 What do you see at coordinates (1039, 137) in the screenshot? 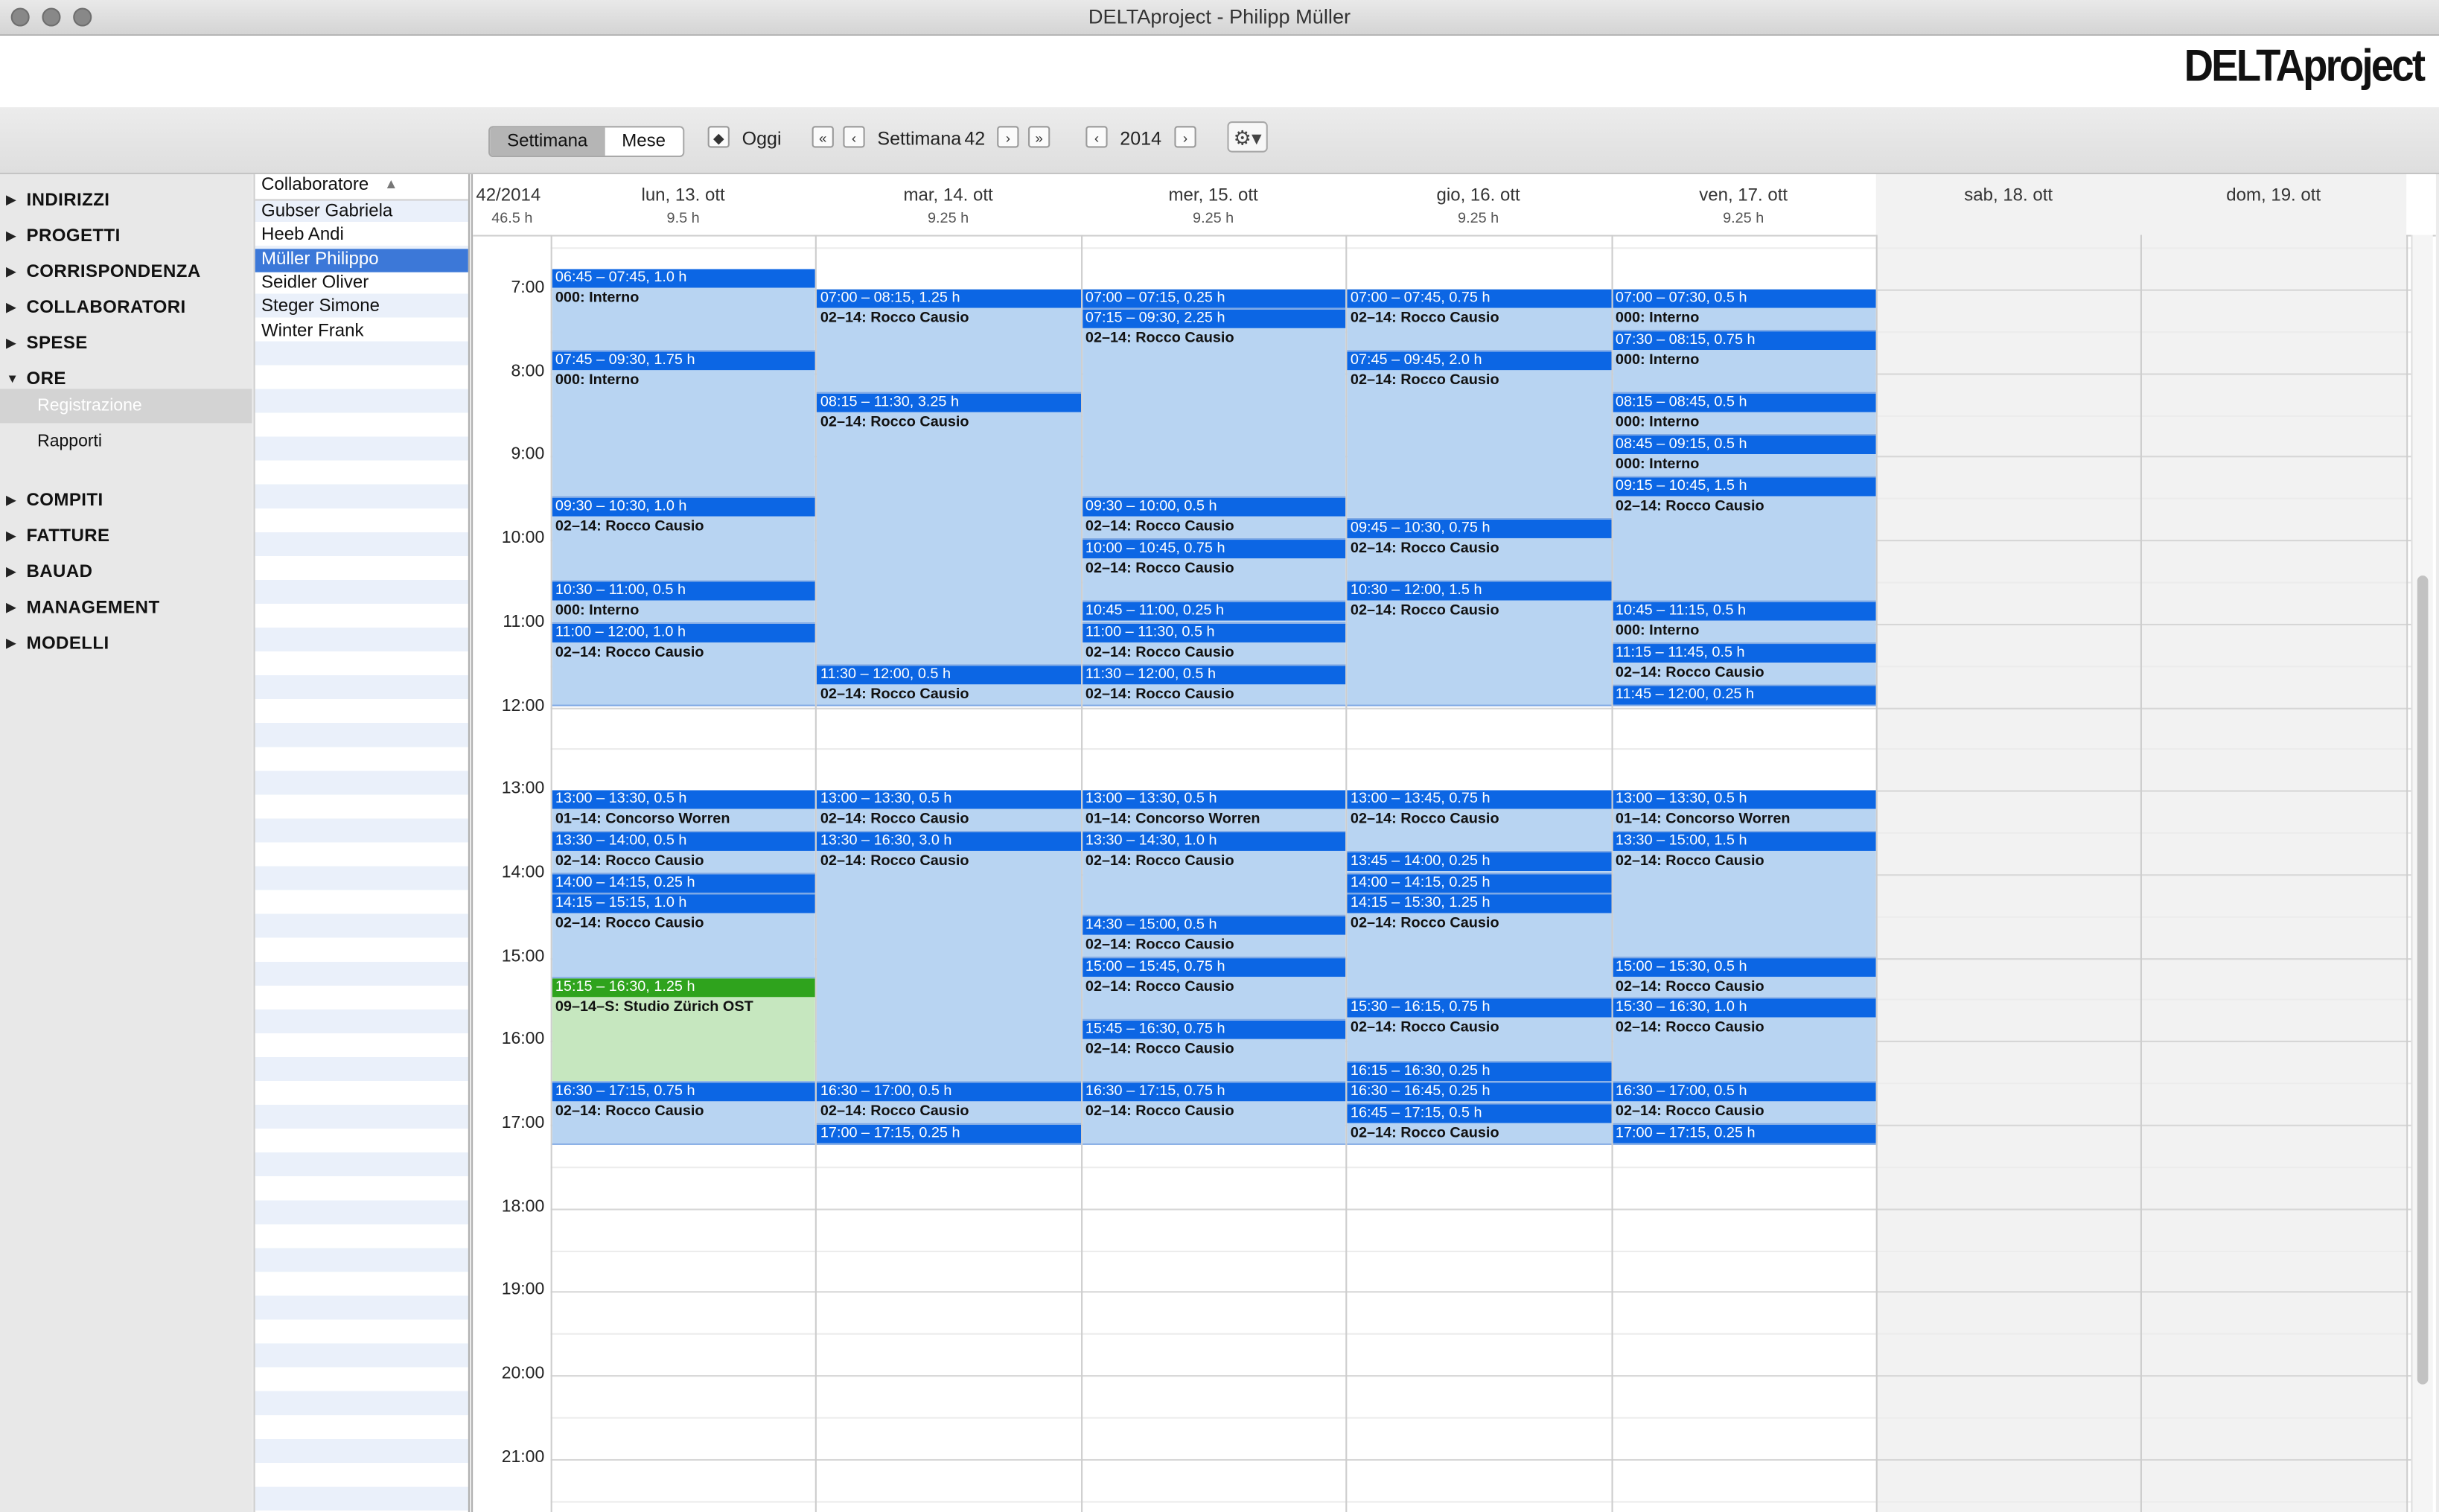
I see `last-week-icon: »` at bounding box center [1039, 137].